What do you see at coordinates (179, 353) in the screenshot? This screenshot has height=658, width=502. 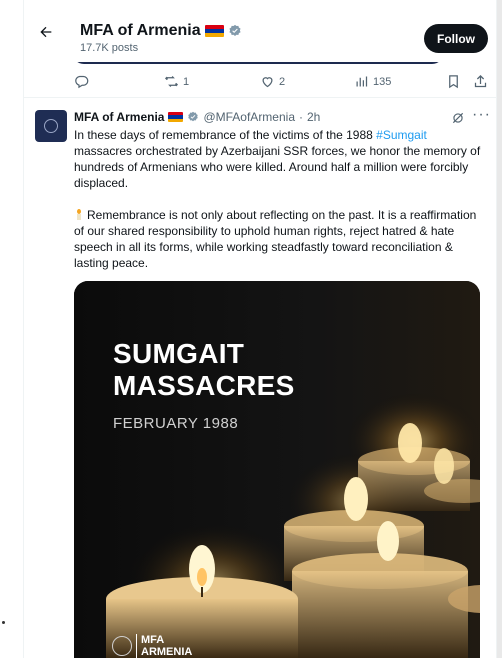 I see `media-title-line: SUMGAIT` at bounding box center [179, 353].